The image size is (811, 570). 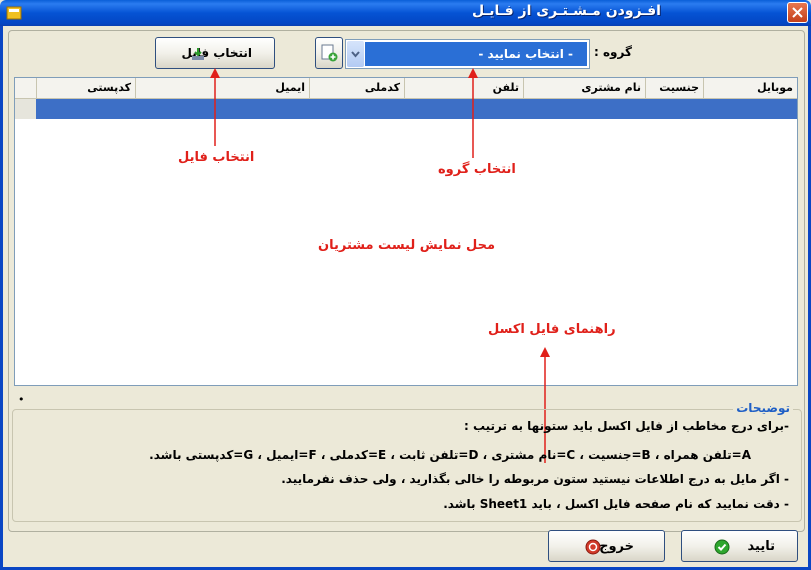 What do you see at coordinates (739, 546) in the screenshot?
I see `confirm-button: تایید` at bounding box center [739, 546].